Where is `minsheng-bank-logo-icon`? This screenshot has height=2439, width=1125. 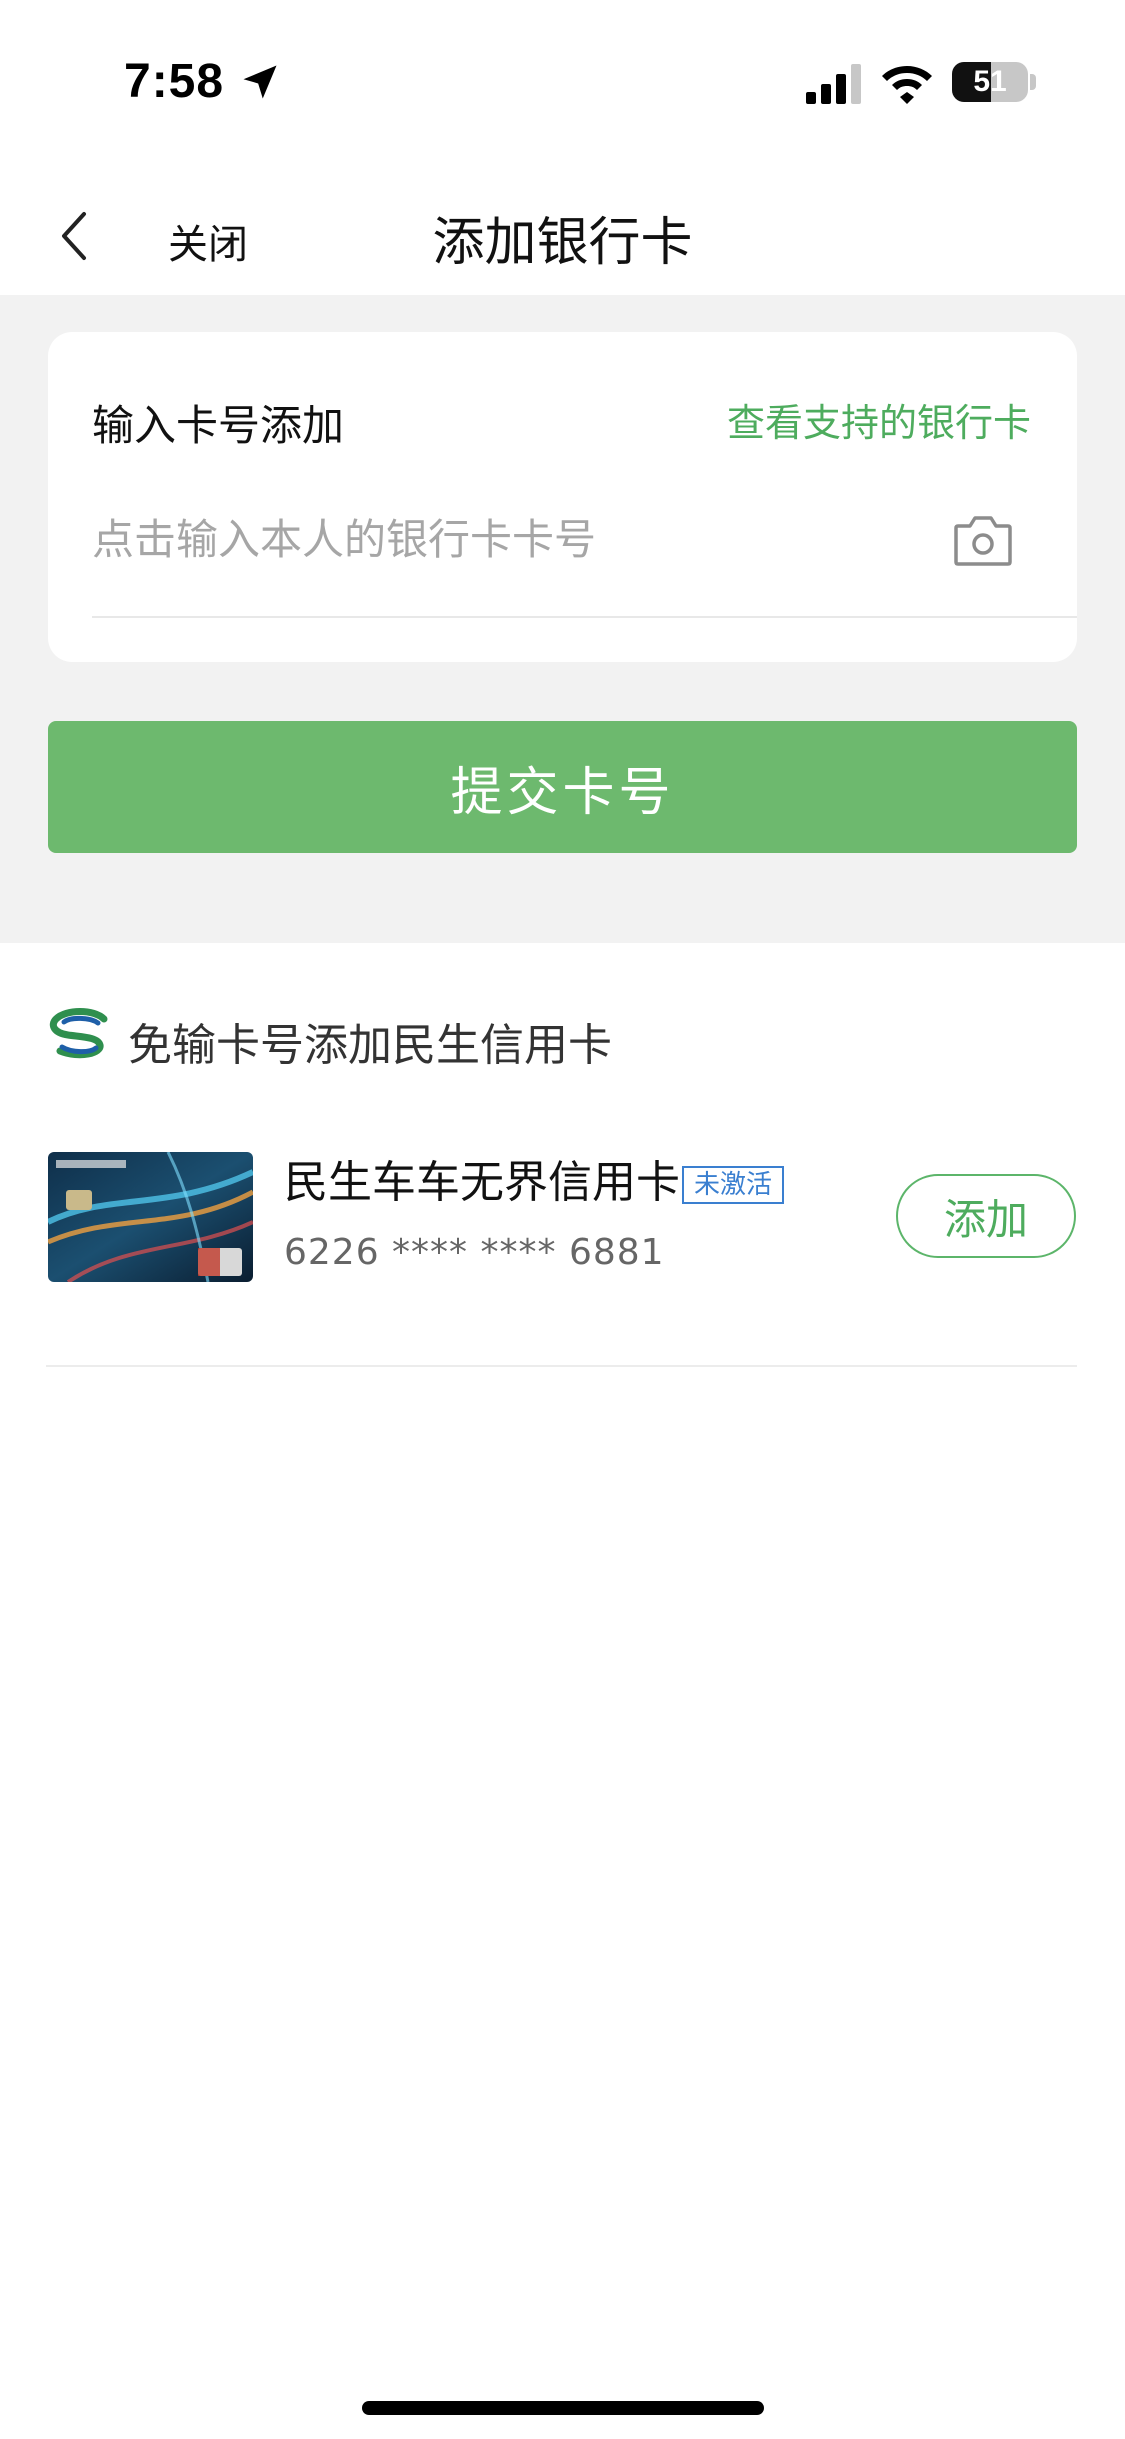
minsheng-bank-logo-icon is located at coordinates (78, 1033).